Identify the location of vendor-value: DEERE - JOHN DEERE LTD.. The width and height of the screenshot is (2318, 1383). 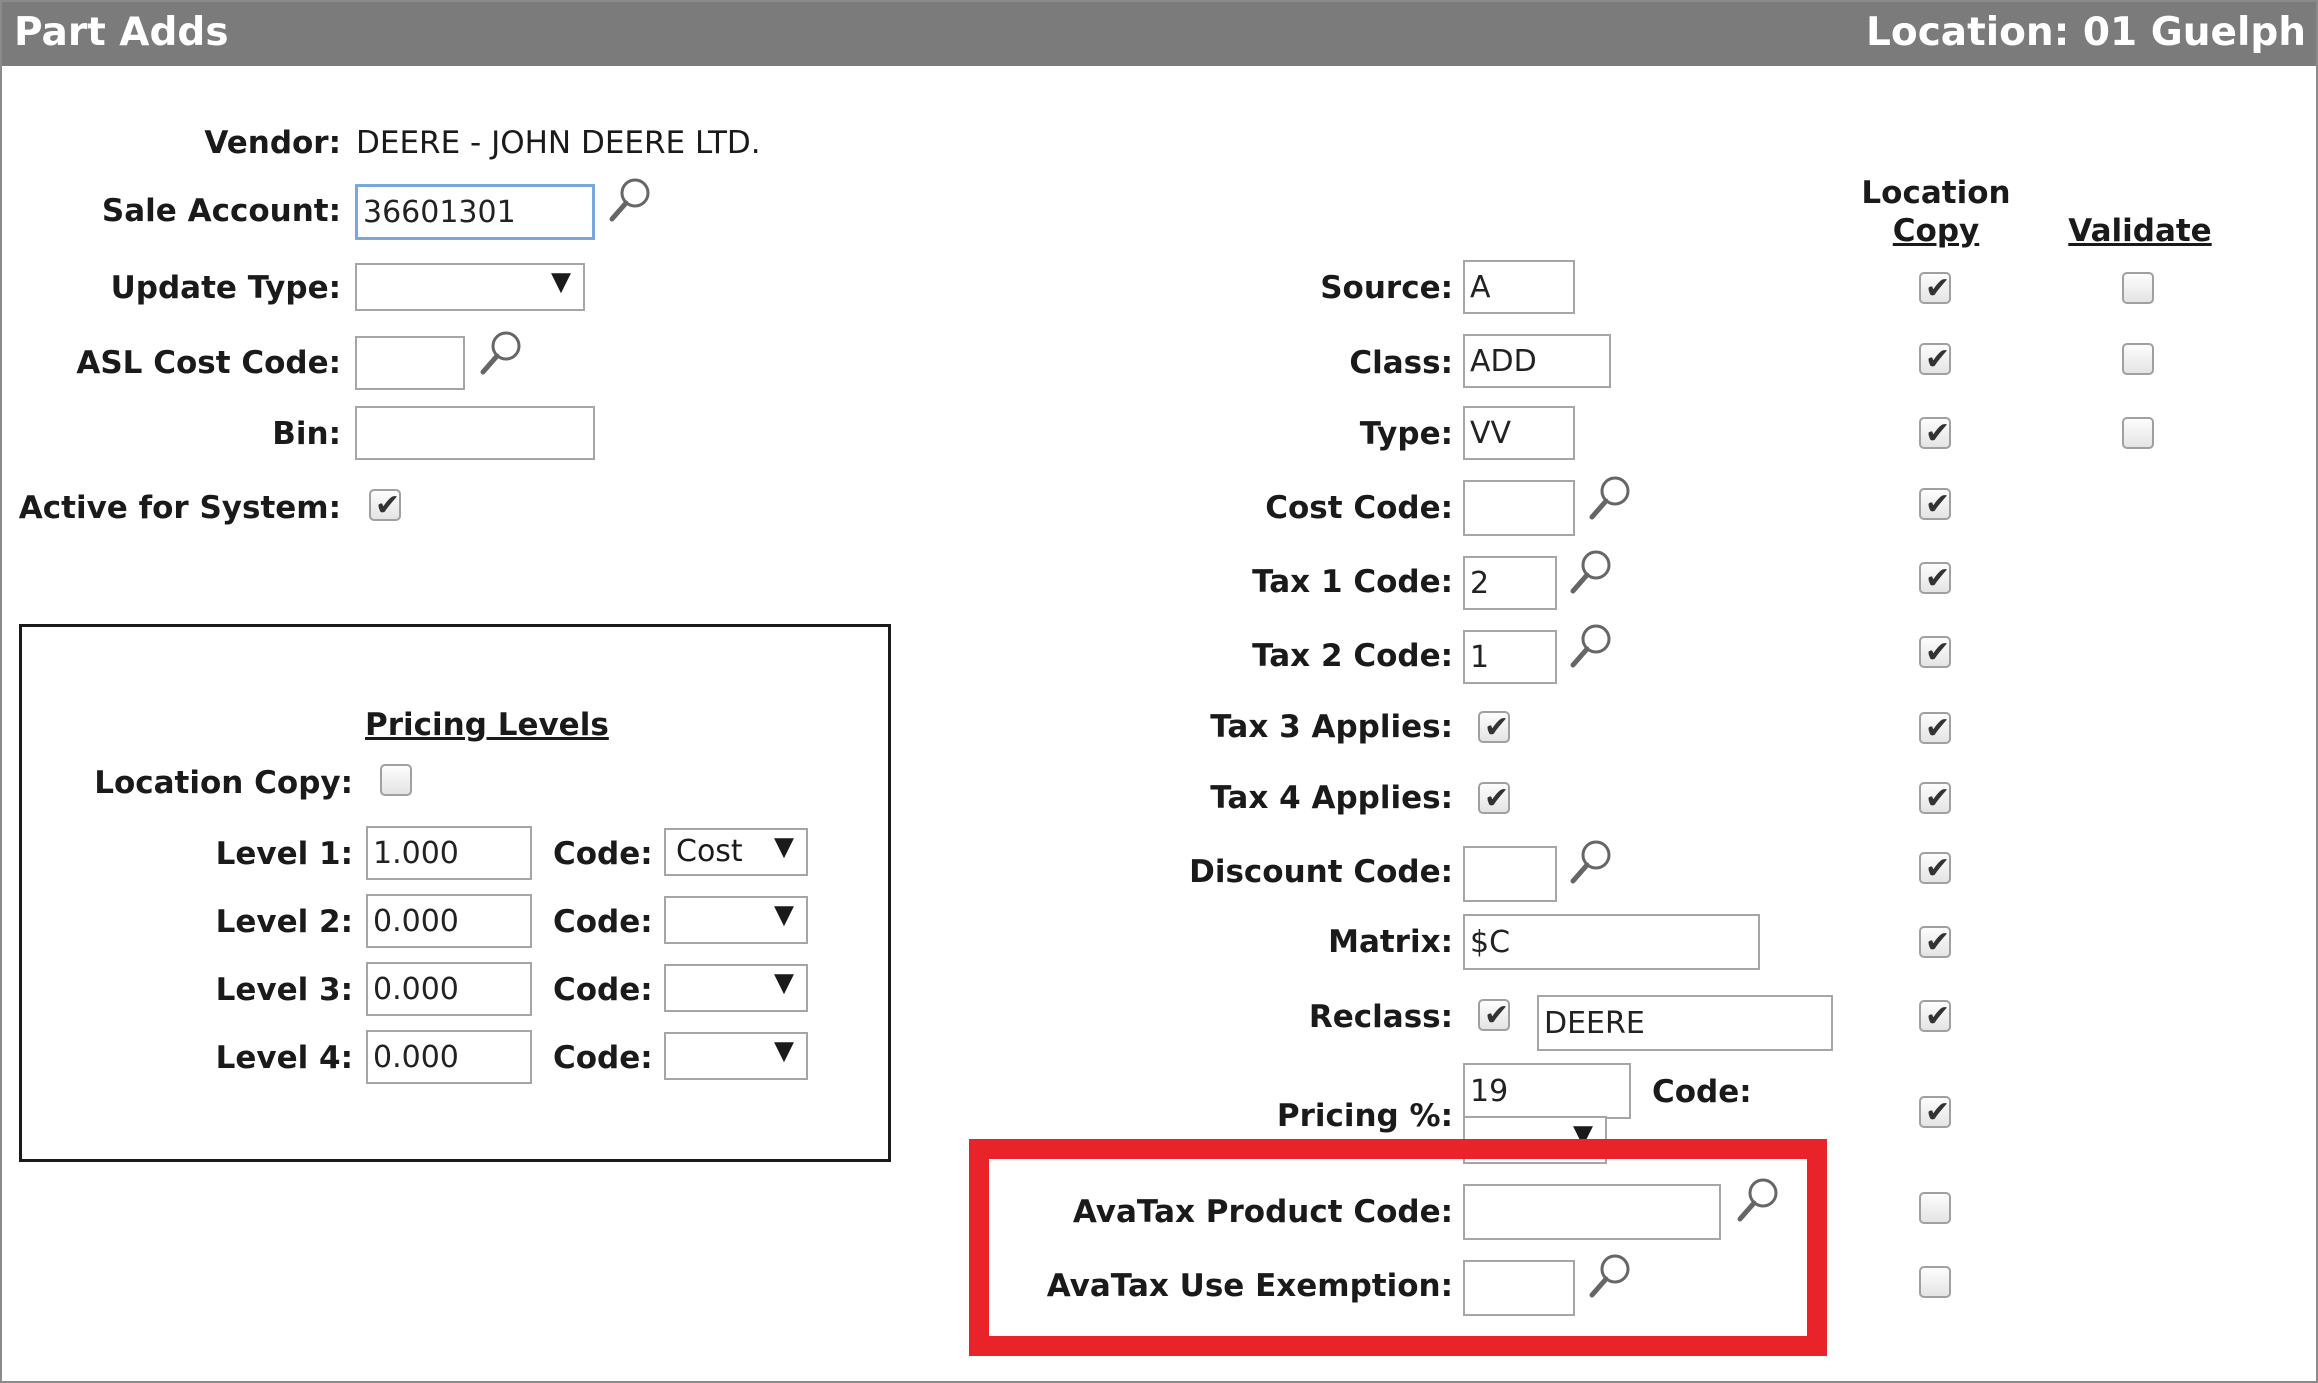
(558, 143).